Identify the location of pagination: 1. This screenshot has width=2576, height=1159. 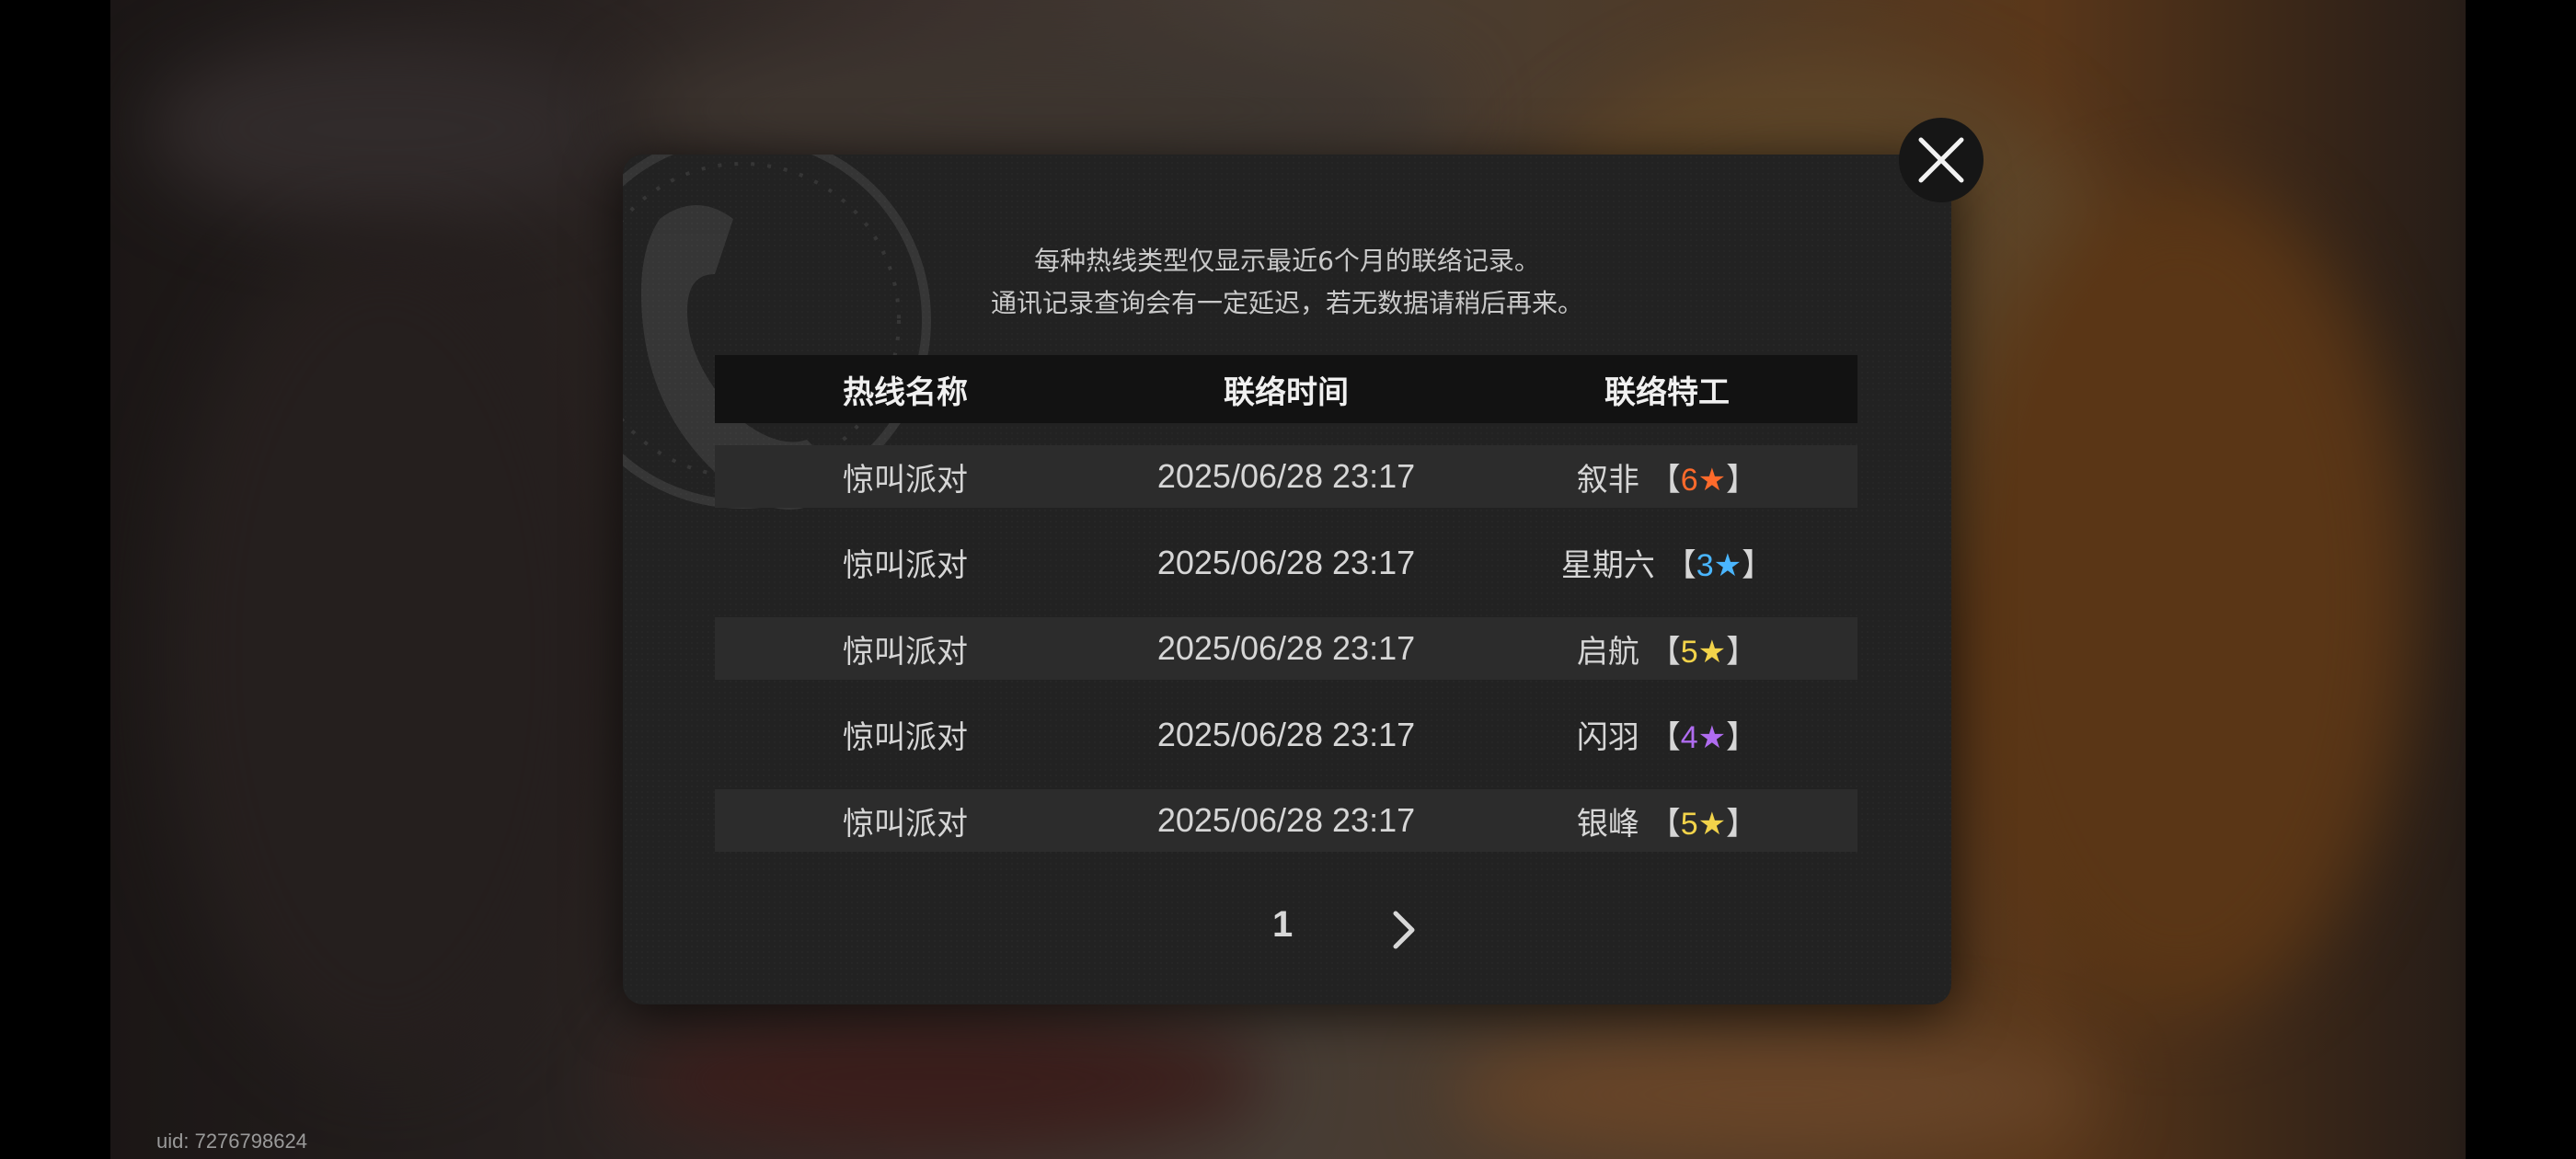
(1287, 931).